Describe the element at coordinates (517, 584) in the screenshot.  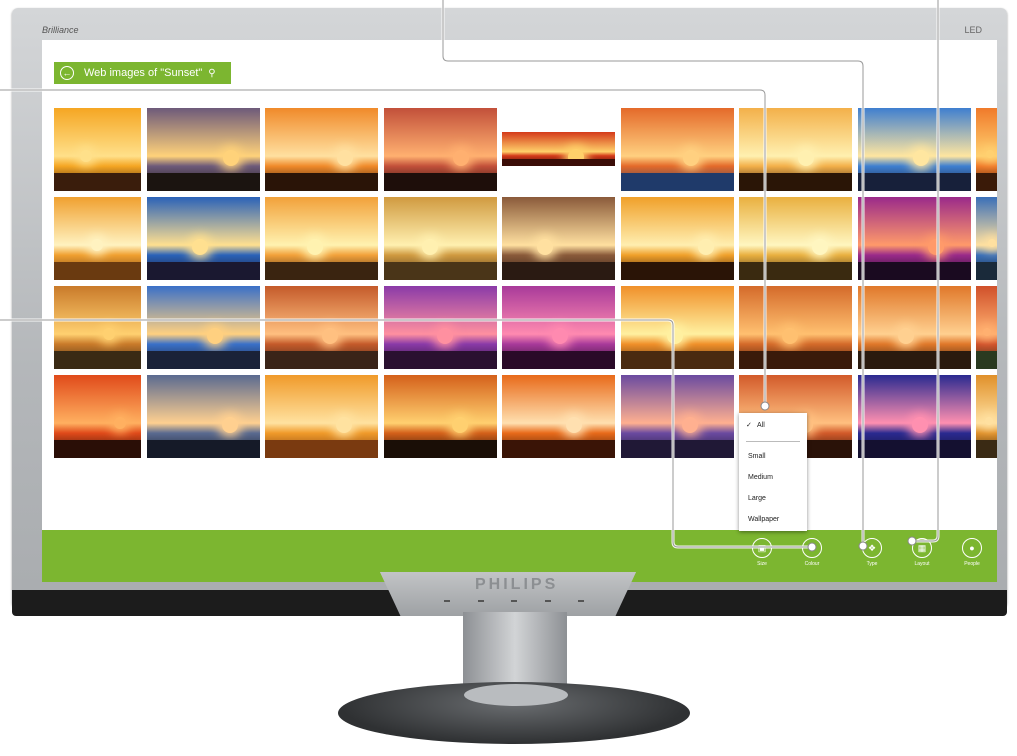
I see `philips-logo: PHILIPS` at that location.